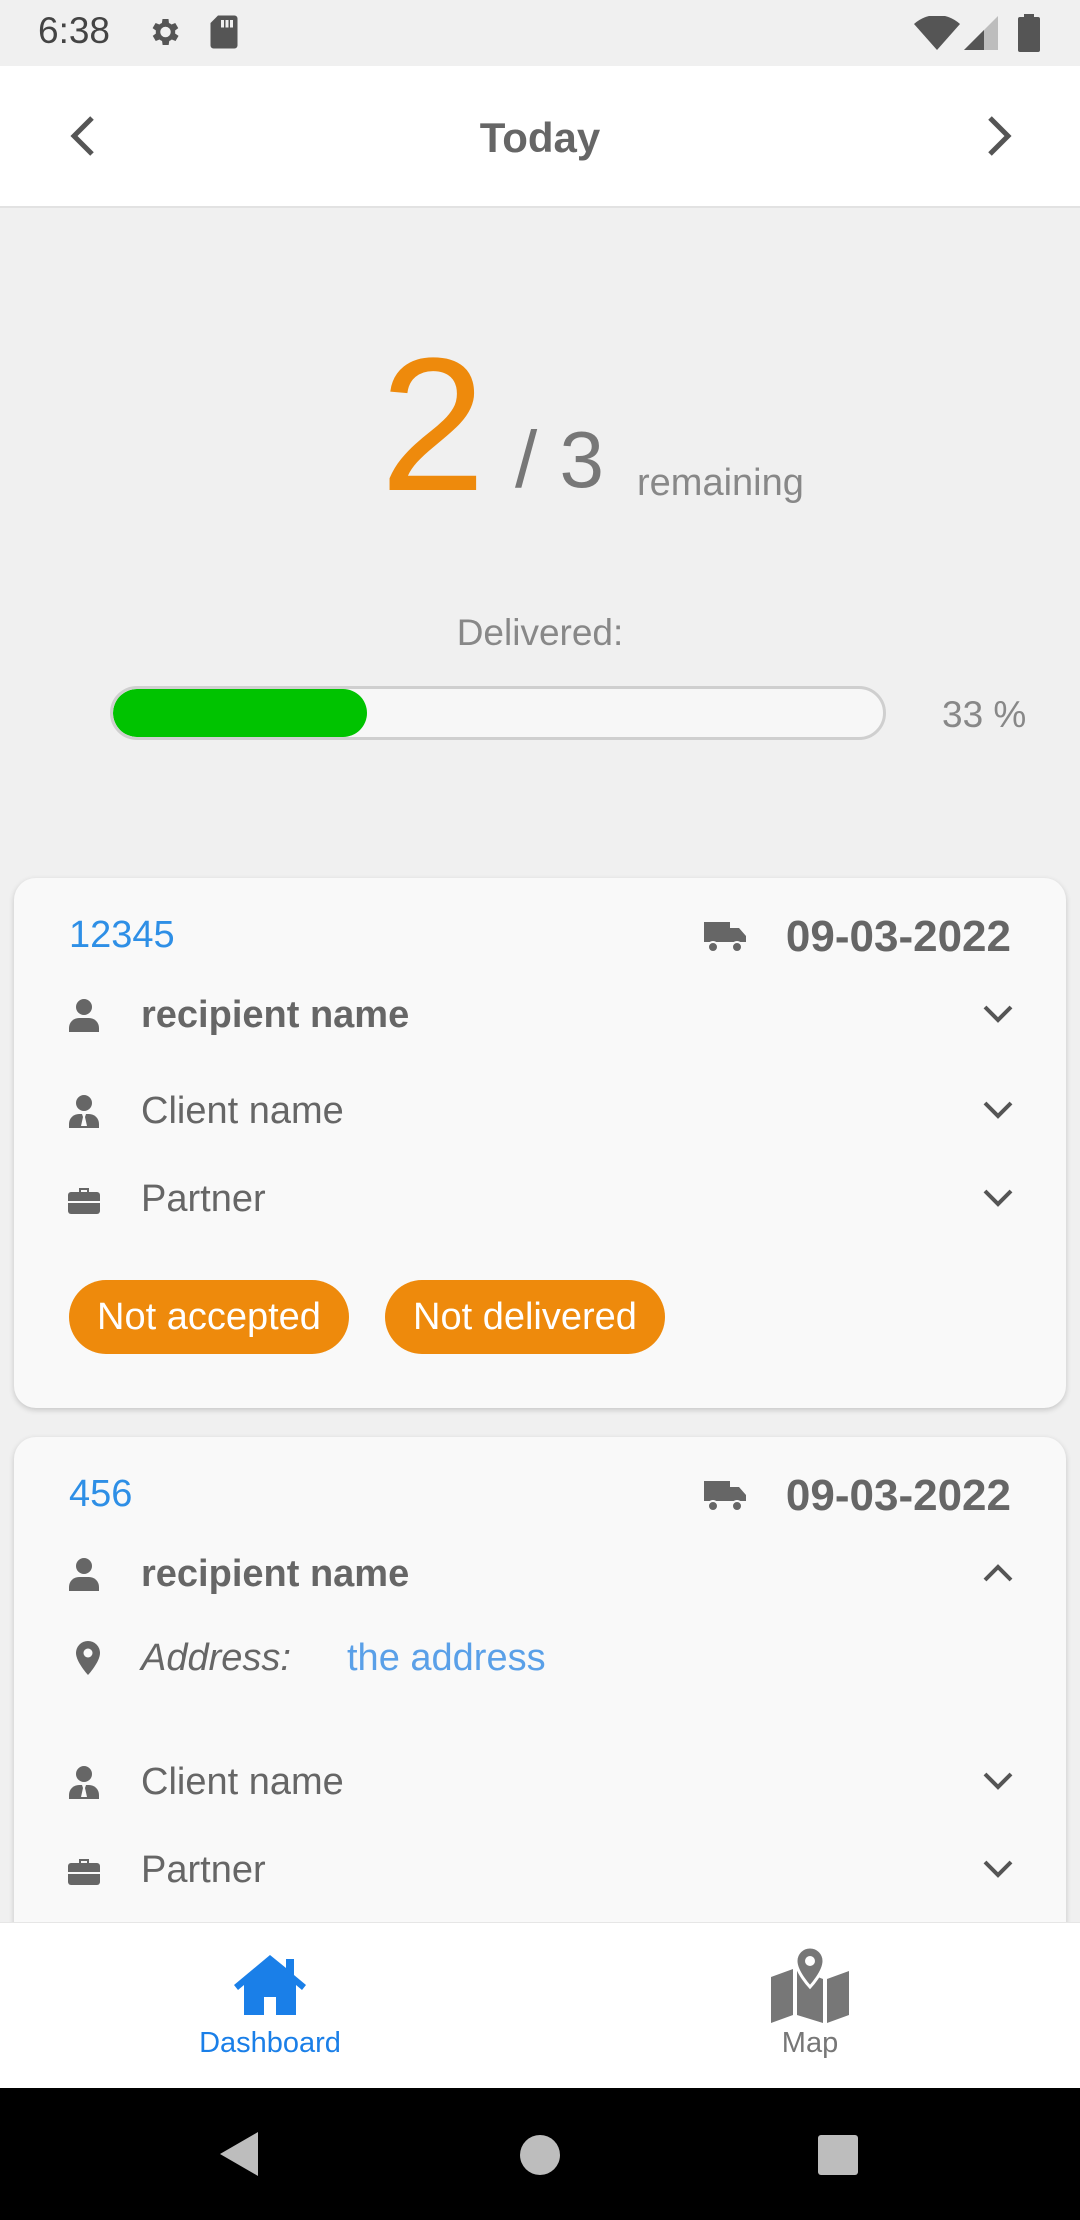  I want to click on delivery-progress-percent: 33 %, so click(984, 714).